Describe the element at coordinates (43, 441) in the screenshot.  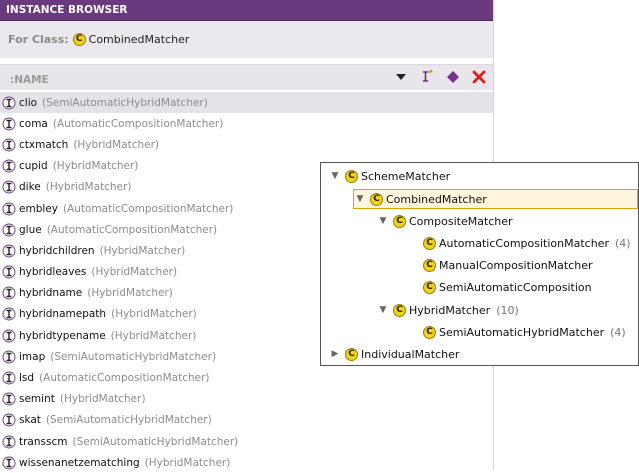
I see `instance-name: transscm` at that location.